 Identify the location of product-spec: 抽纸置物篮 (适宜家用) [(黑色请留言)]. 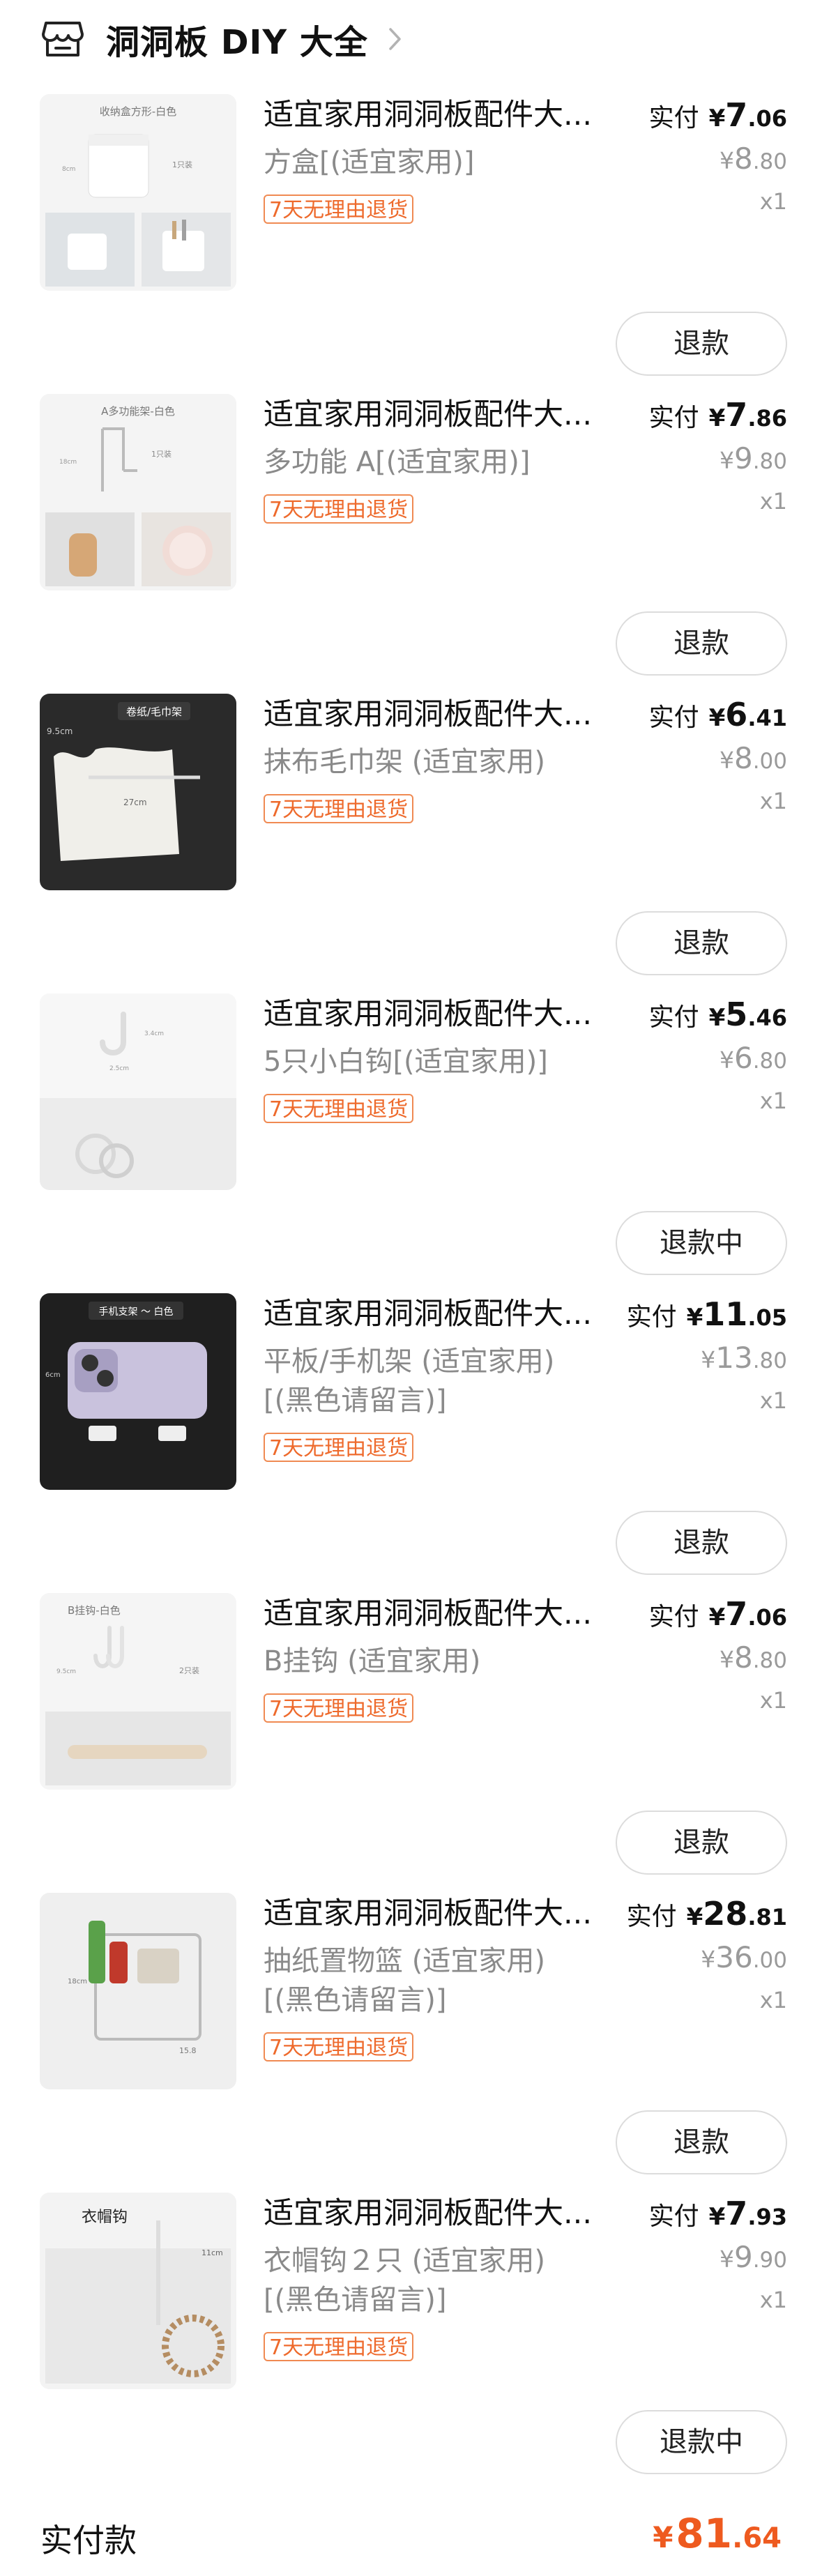
(404, 1981).